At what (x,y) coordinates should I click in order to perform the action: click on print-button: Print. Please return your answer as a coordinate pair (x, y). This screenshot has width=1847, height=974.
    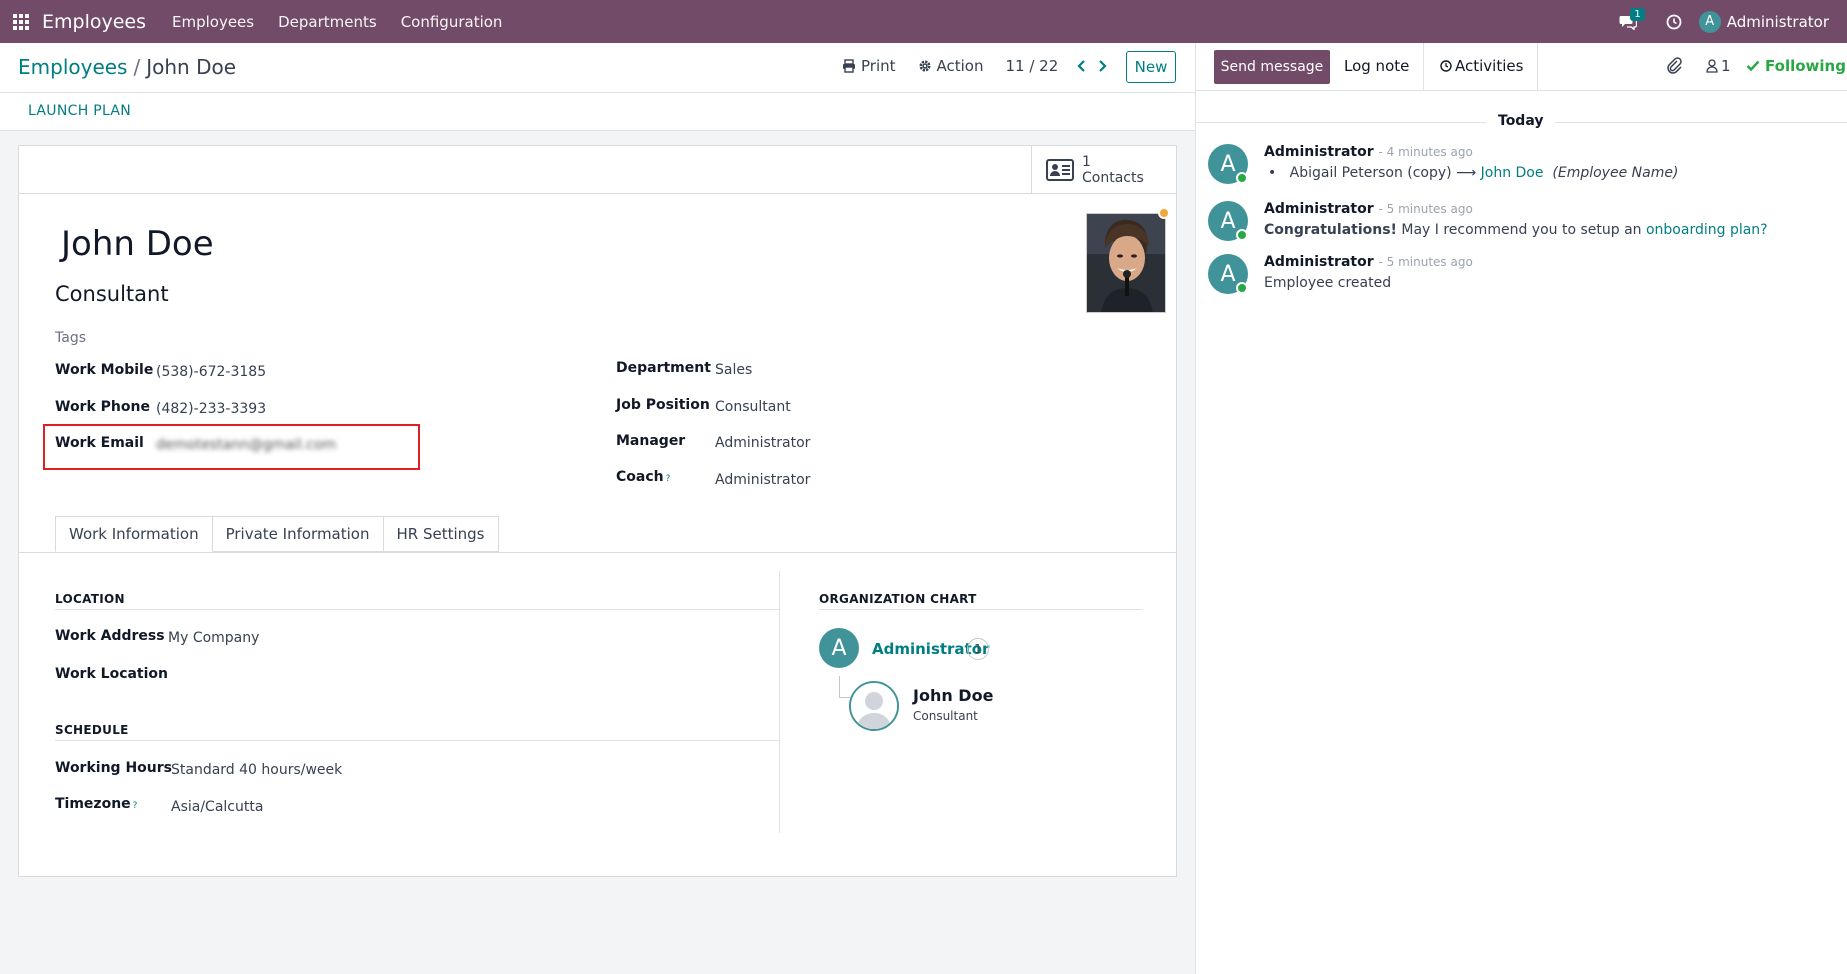
    Looking at the image, I should click on (869, 66).